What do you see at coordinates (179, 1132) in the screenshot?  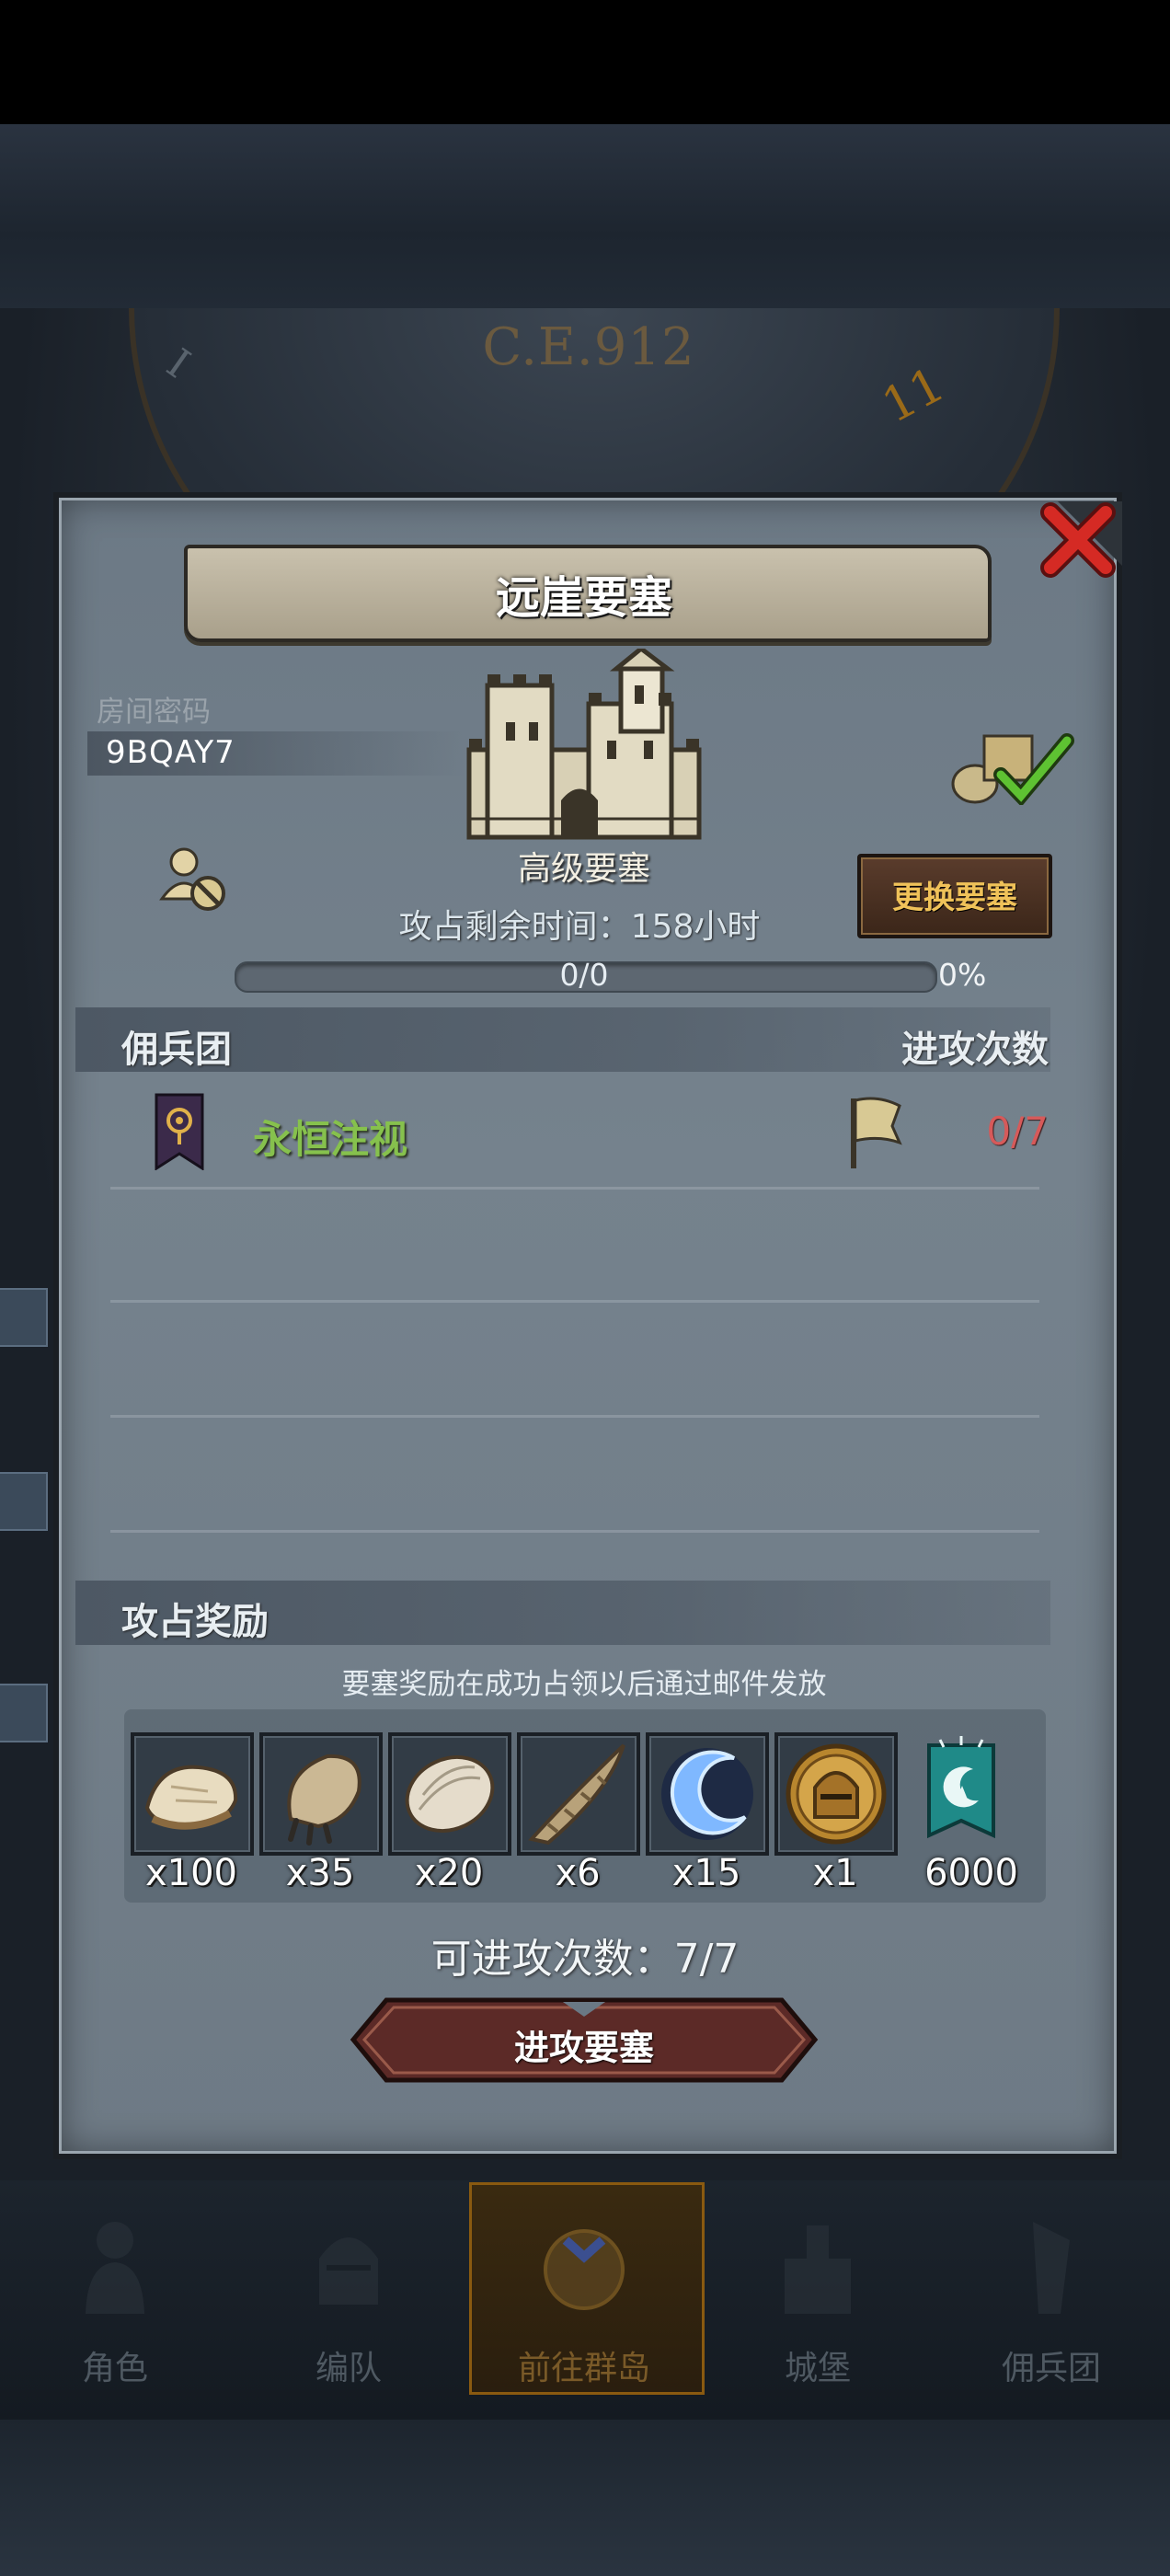 I see `guild-emblem-icon` at bounding box center [179, 1132].